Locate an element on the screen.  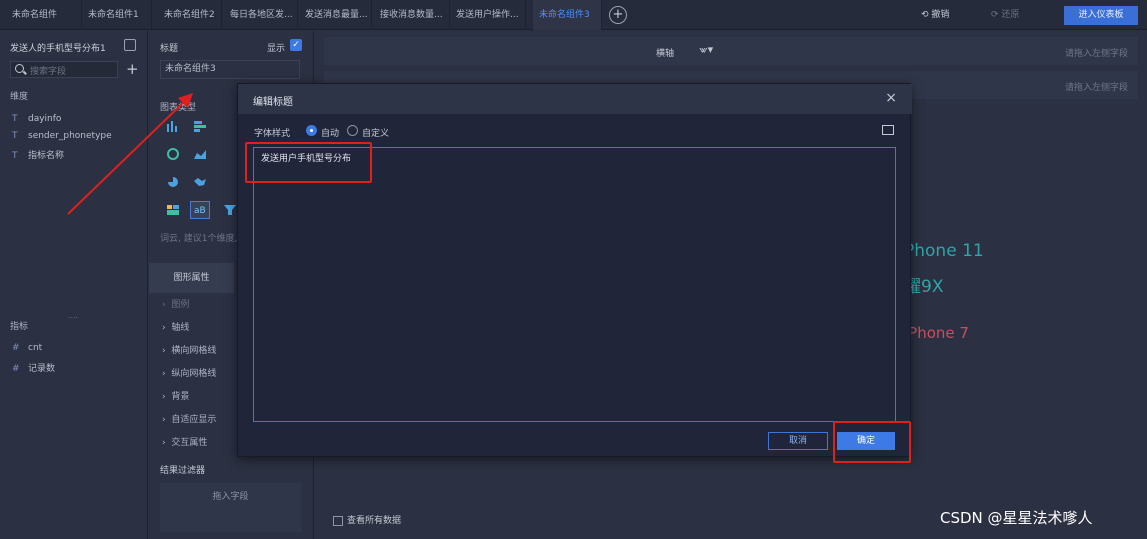
map-chart-icon is located at coordinates (200, 182).